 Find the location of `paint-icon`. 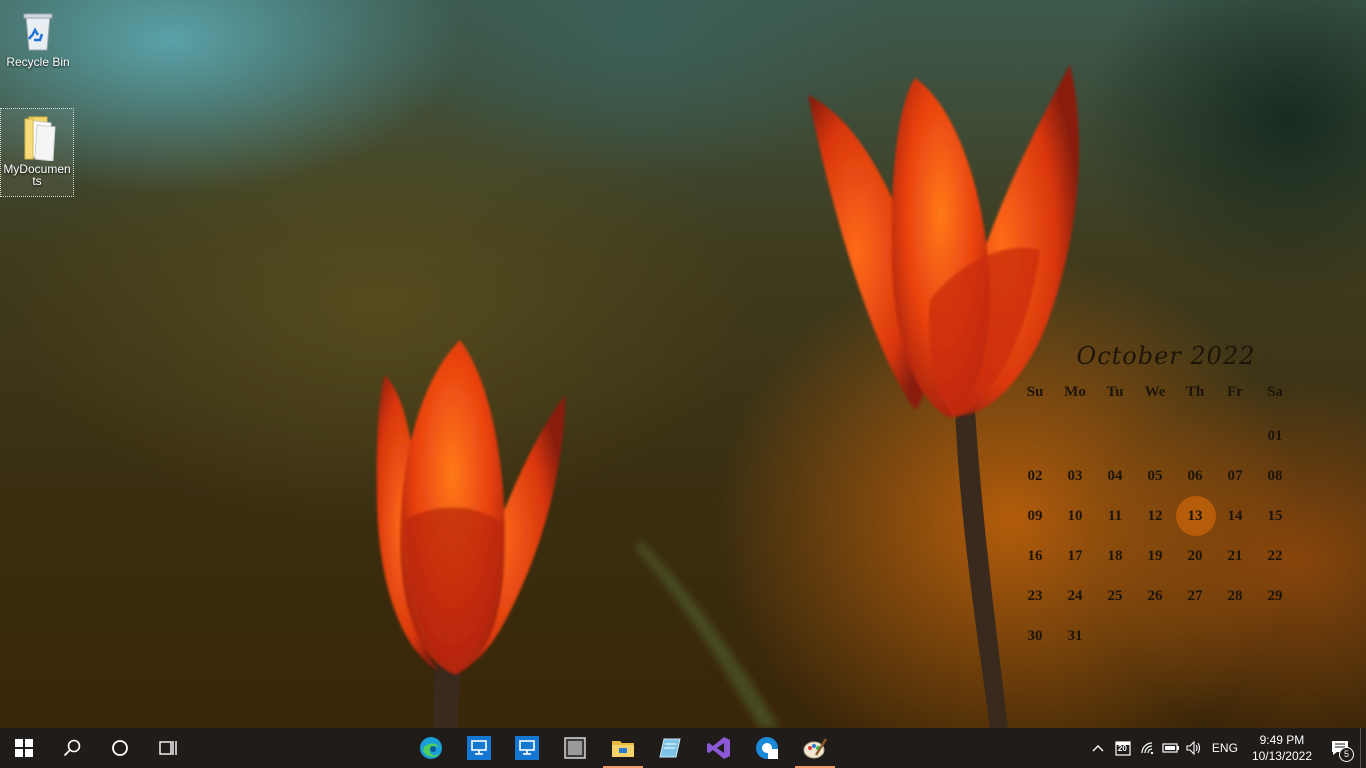

paint-icon is located at coordinates (815, 748).